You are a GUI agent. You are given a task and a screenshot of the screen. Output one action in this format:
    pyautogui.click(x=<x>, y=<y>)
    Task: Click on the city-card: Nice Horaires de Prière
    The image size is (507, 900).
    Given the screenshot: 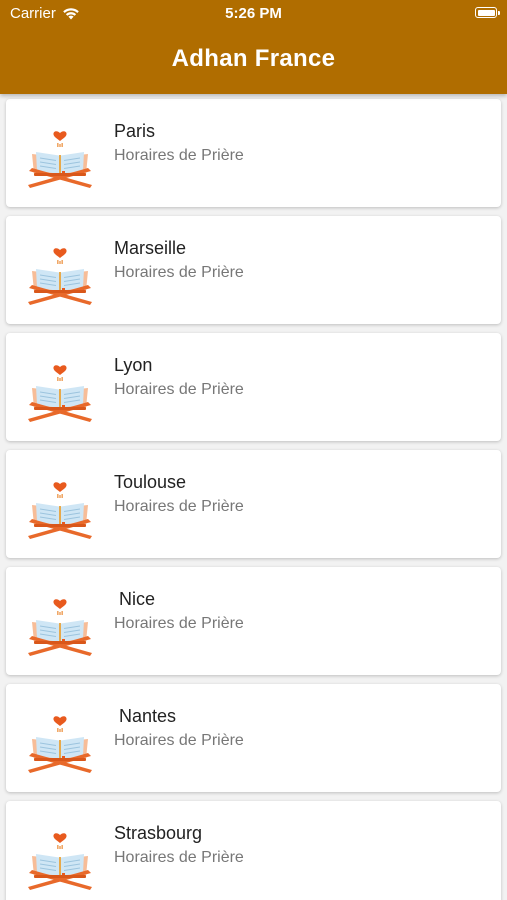 What is the action you would take?
    pyautogui.click(x=253, y=621)
    